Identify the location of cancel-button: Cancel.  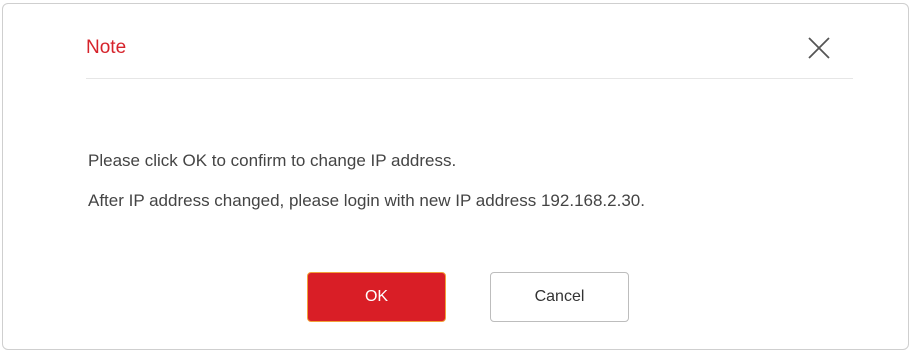
(559, 297).